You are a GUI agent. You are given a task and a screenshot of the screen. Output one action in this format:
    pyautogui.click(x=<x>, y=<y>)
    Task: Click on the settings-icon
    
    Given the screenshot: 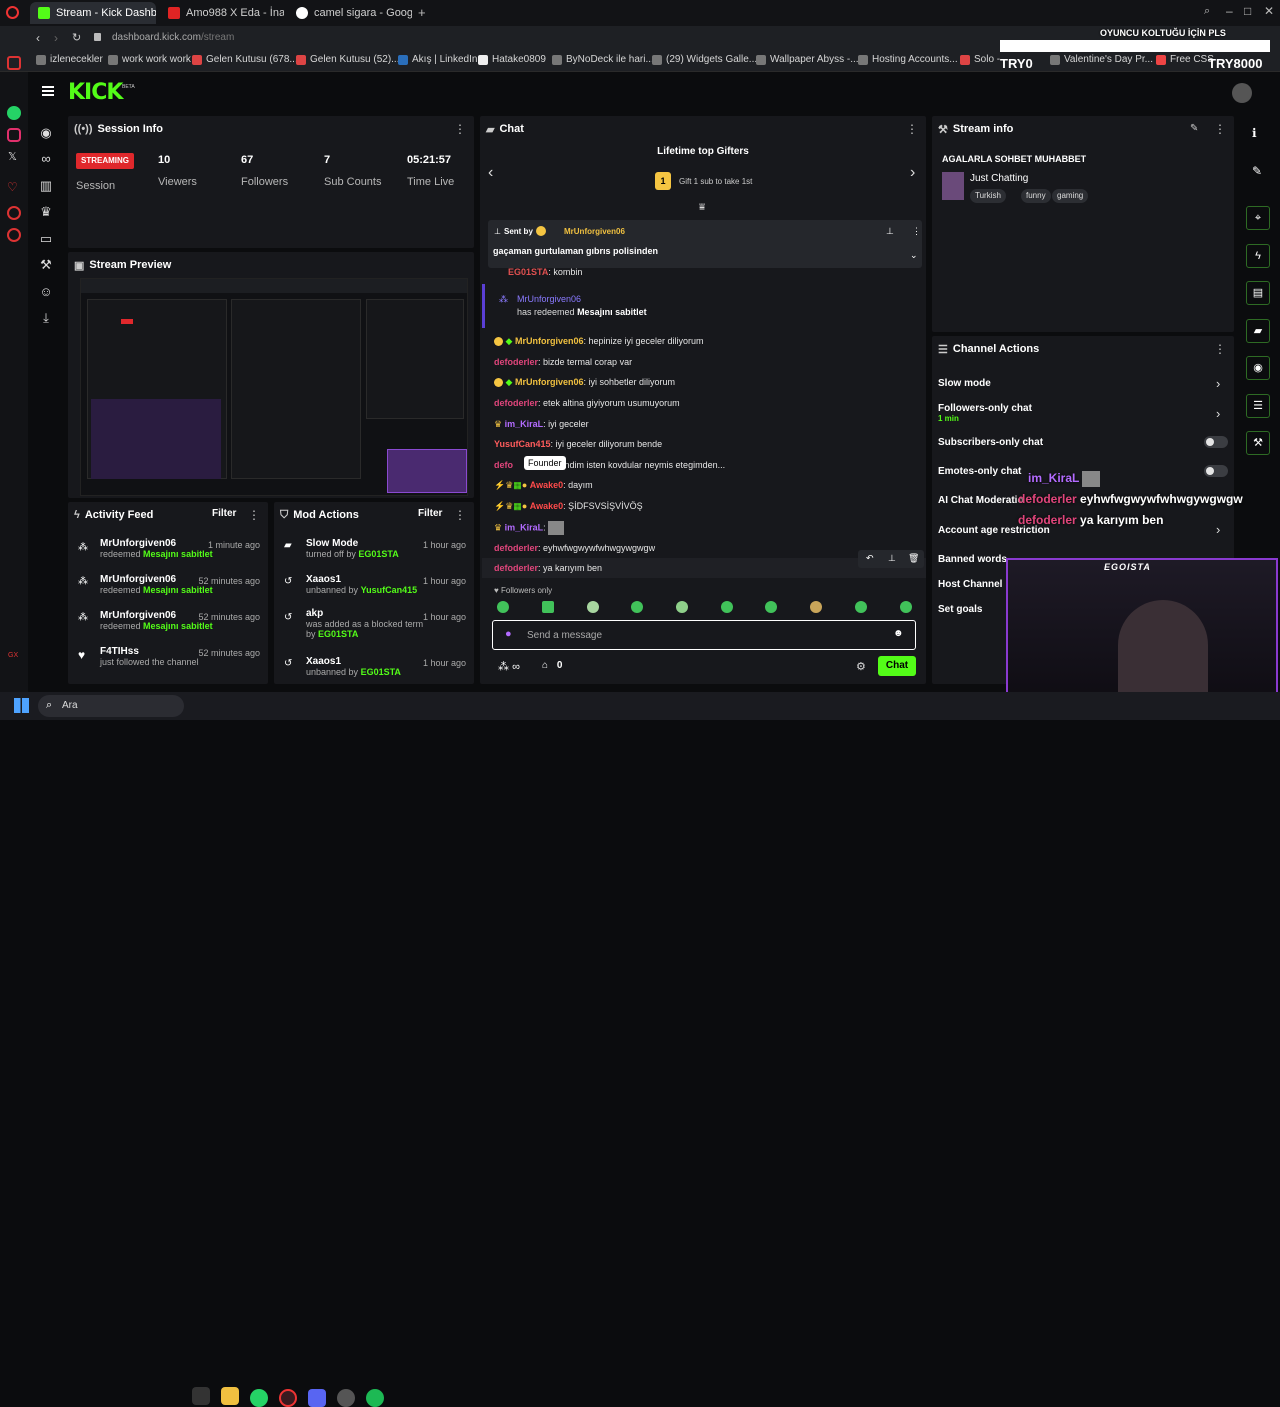 What is the action you would take?
    pyautogui.click(x=14, y=235)
    